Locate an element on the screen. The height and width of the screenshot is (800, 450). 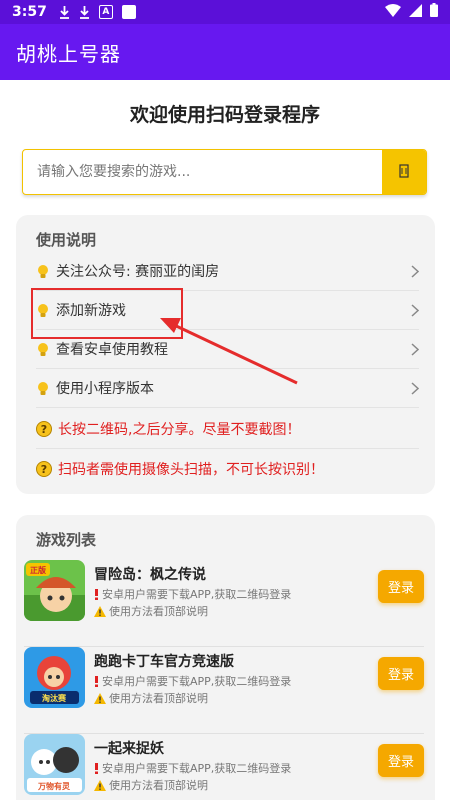
search-icon is located at coordinates (404, 172).